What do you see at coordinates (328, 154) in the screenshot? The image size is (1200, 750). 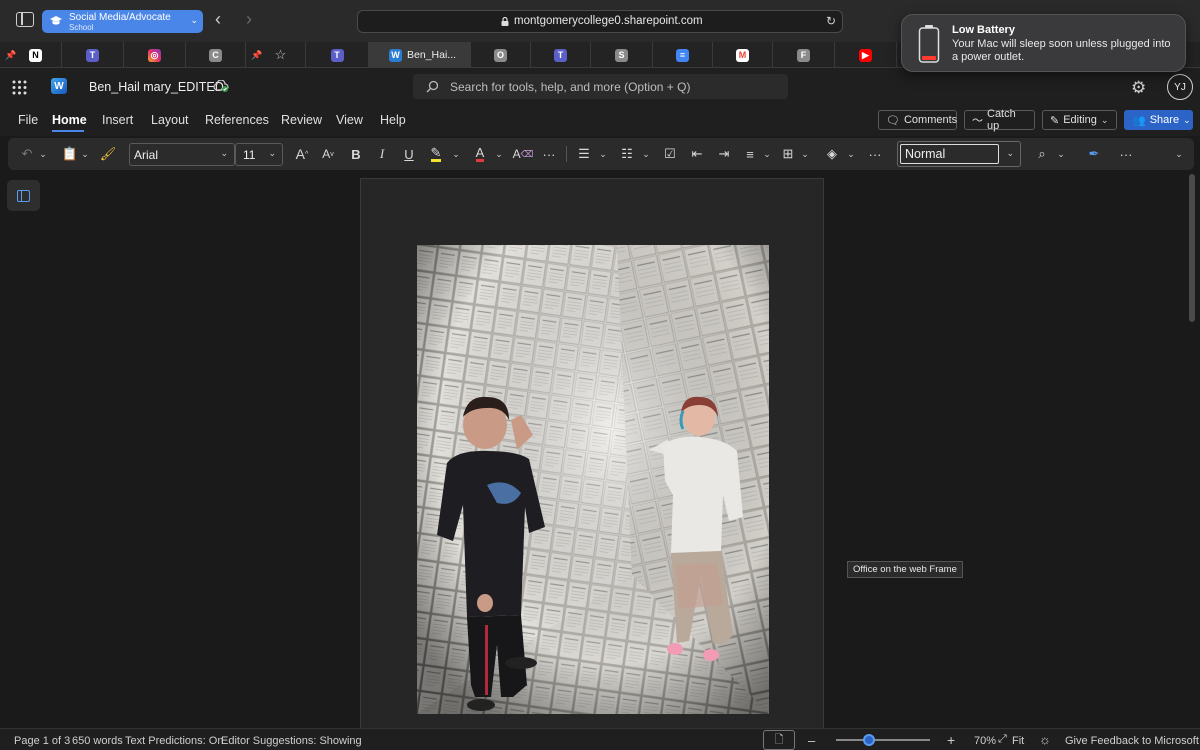 I see `decrease-font-size-icon: Av` at bounding box center [328, 154].